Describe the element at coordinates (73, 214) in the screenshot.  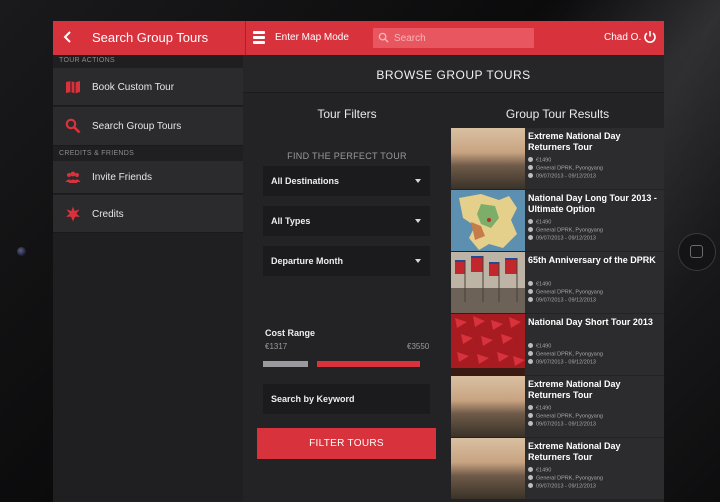
I see `star-icon` at that location.